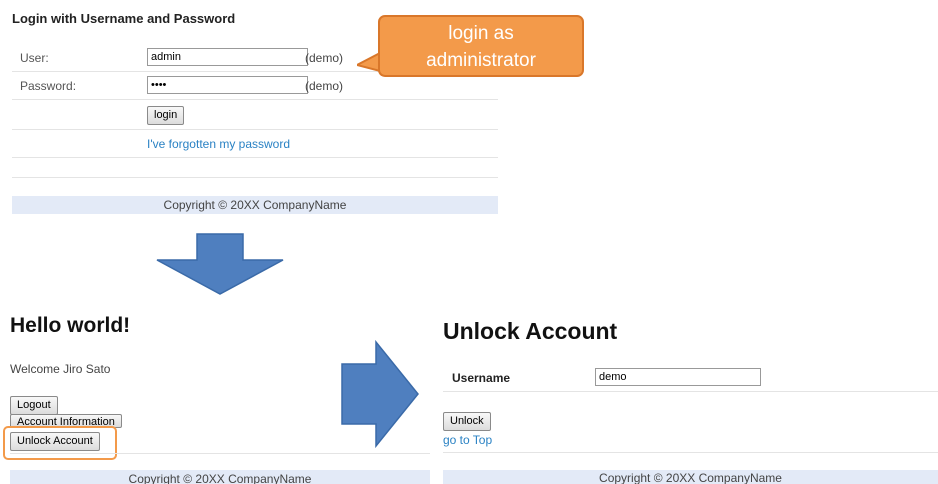 The width and height of the screenshot is (938, 484). I want to click on username-label: Username, so click(481, 378).